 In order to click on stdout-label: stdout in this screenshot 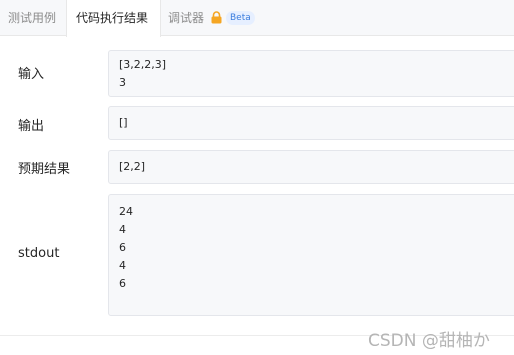, I will do `click(39, 253)`.